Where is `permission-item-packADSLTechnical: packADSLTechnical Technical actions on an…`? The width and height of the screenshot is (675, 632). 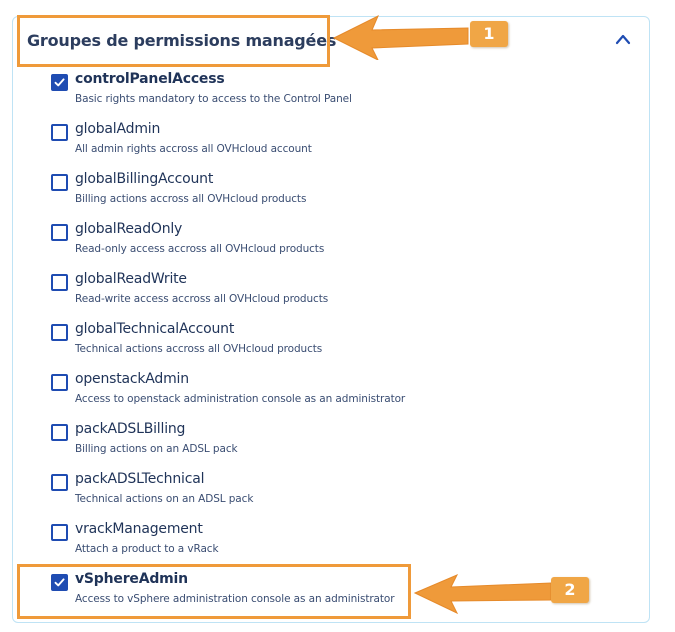 permission-item-packADSLTechnical: packADSLTechnical Technical actions on an… is located at coordinates (231, 494).